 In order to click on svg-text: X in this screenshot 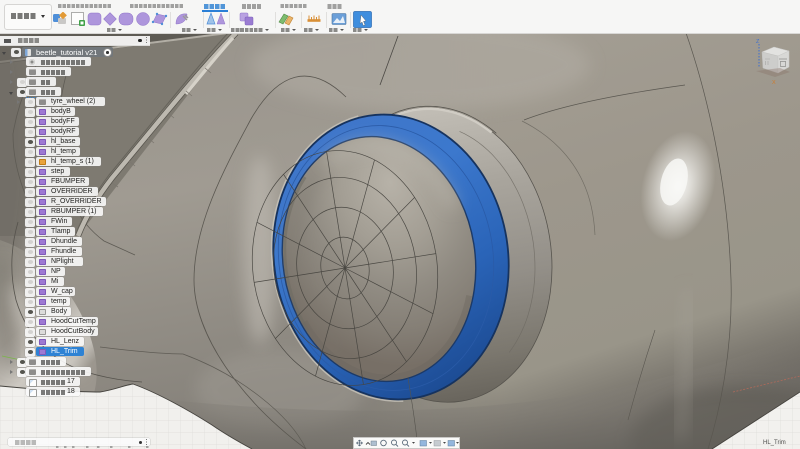, I will do `click(774, 83)`.